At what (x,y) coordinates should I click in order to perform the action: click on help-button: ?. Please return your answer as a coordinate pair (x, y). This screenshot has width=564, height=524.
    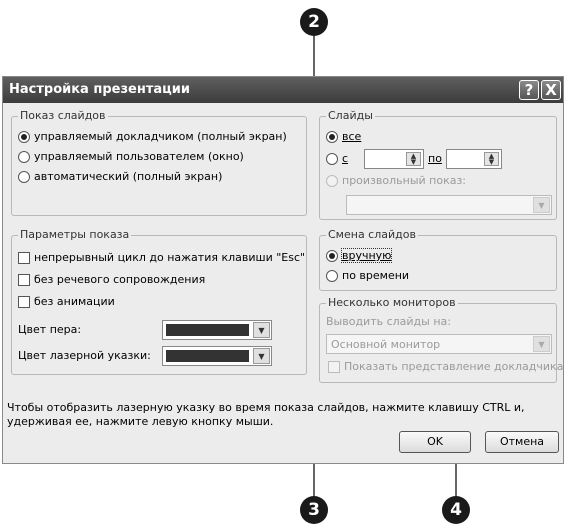
    Looking at the image, I should click on (529, 90).